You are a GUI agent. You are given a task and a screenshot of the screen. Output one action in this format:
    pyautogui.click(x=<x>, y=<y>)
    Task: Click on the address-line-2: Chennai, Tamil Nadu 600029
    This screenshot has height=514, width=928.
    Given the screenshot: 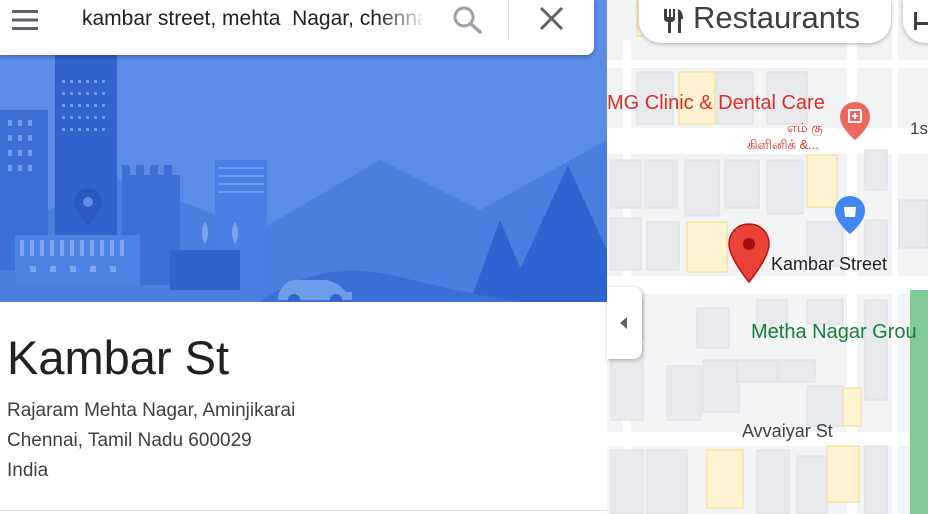 What is the action you would take?
    pyautogui.click(x=129, y=440)
    